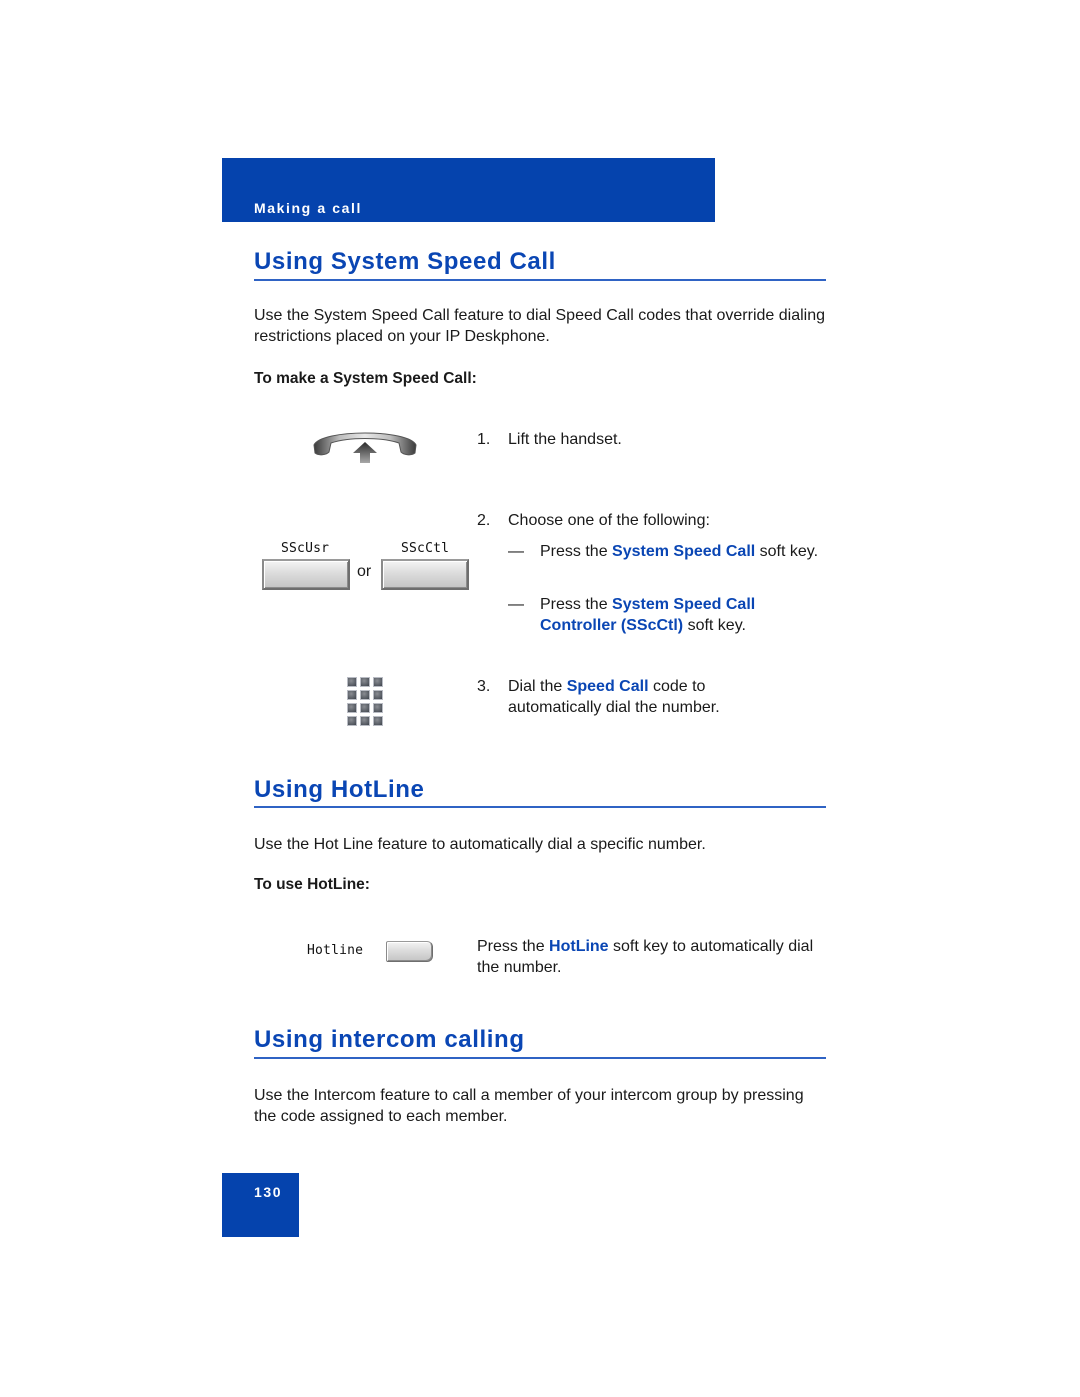 This screenshot has height=1397, width=1080. What do you see at coordinates (312, 884) in the screenshot?
I see `procedure-label: To use HotLine:` at bounding box center [312, 884].